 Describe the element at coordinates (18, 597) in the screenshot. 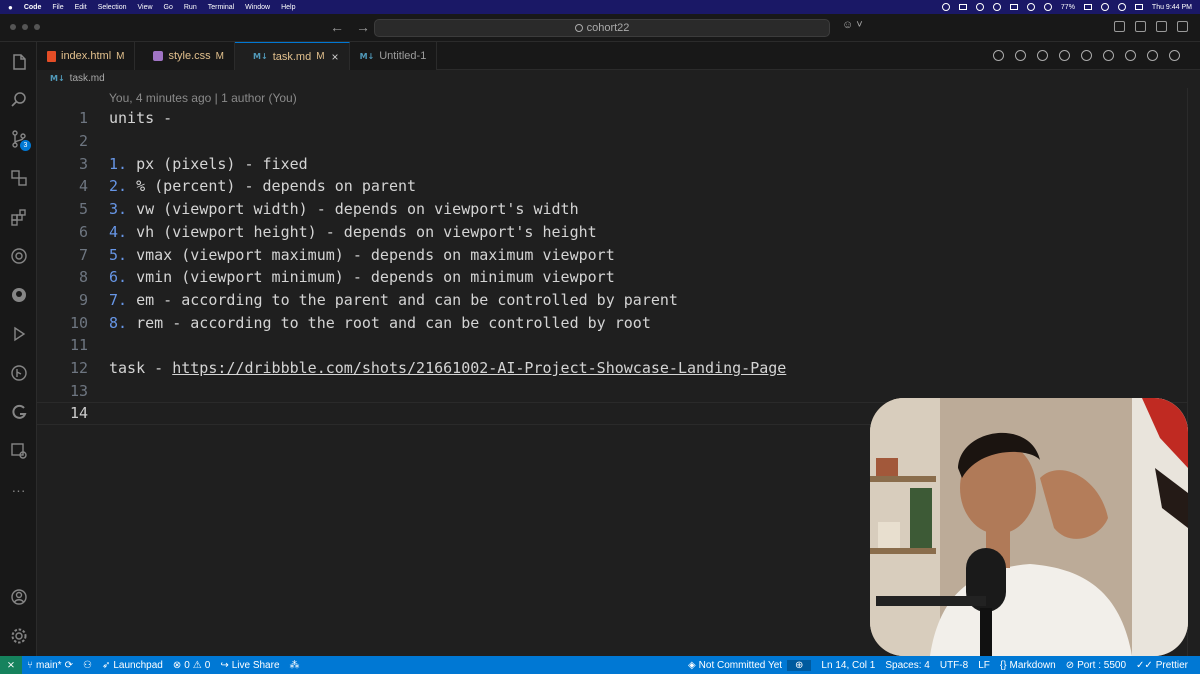

I see `account-icon` at that location.